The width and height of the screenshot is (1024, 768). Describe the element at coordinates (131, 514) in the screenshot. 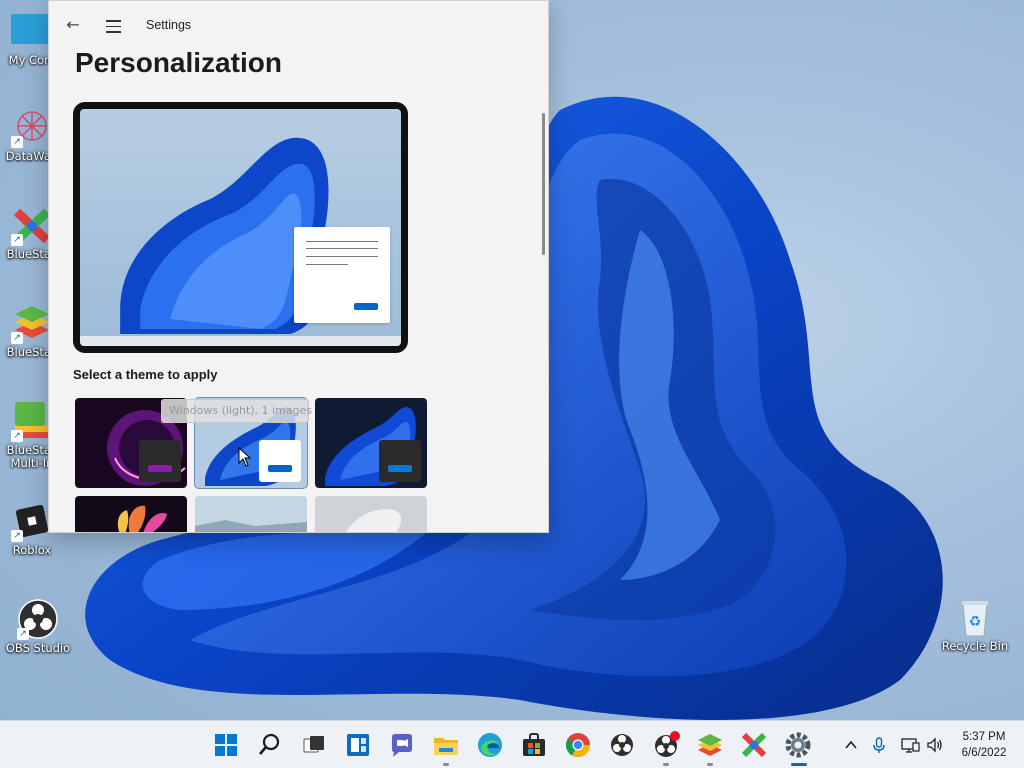

I see `theme-tile-captured-motion` at that location.